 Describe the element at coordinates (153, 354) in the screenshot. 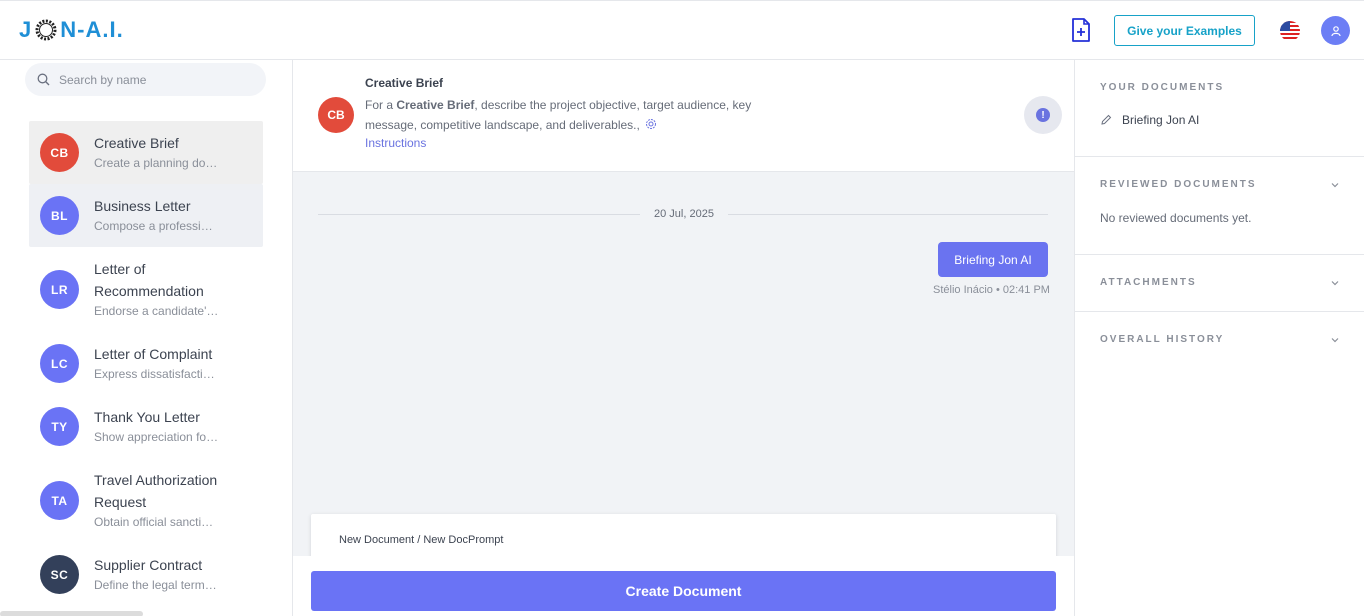

I see `list-item-title: Letter of Complaint` at that location.